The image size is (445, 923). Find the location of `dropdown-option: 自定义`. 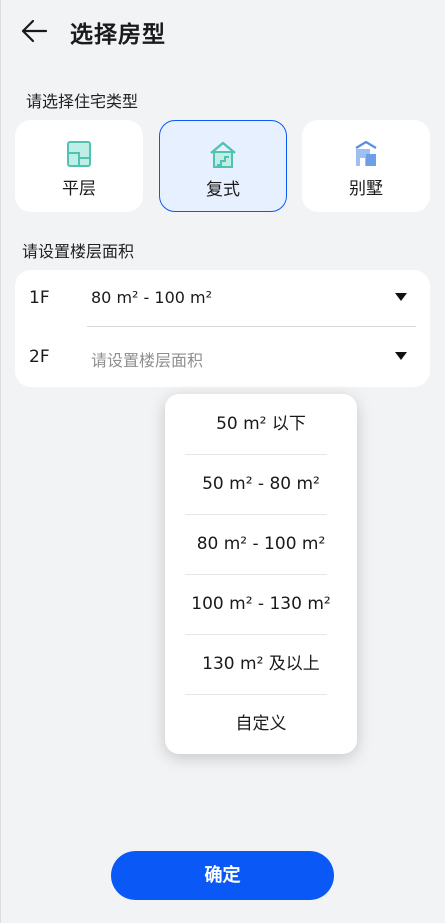

dropdown-option: 自定义 is located at coordinates (261, 724).